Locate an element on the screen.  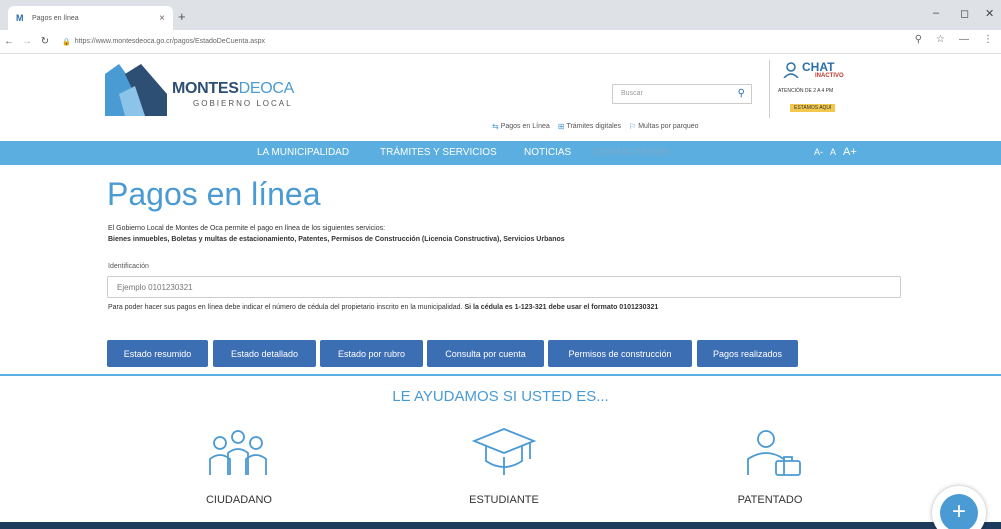
menu-dots-icon: ⋮ is located at coordinates (988, 39).